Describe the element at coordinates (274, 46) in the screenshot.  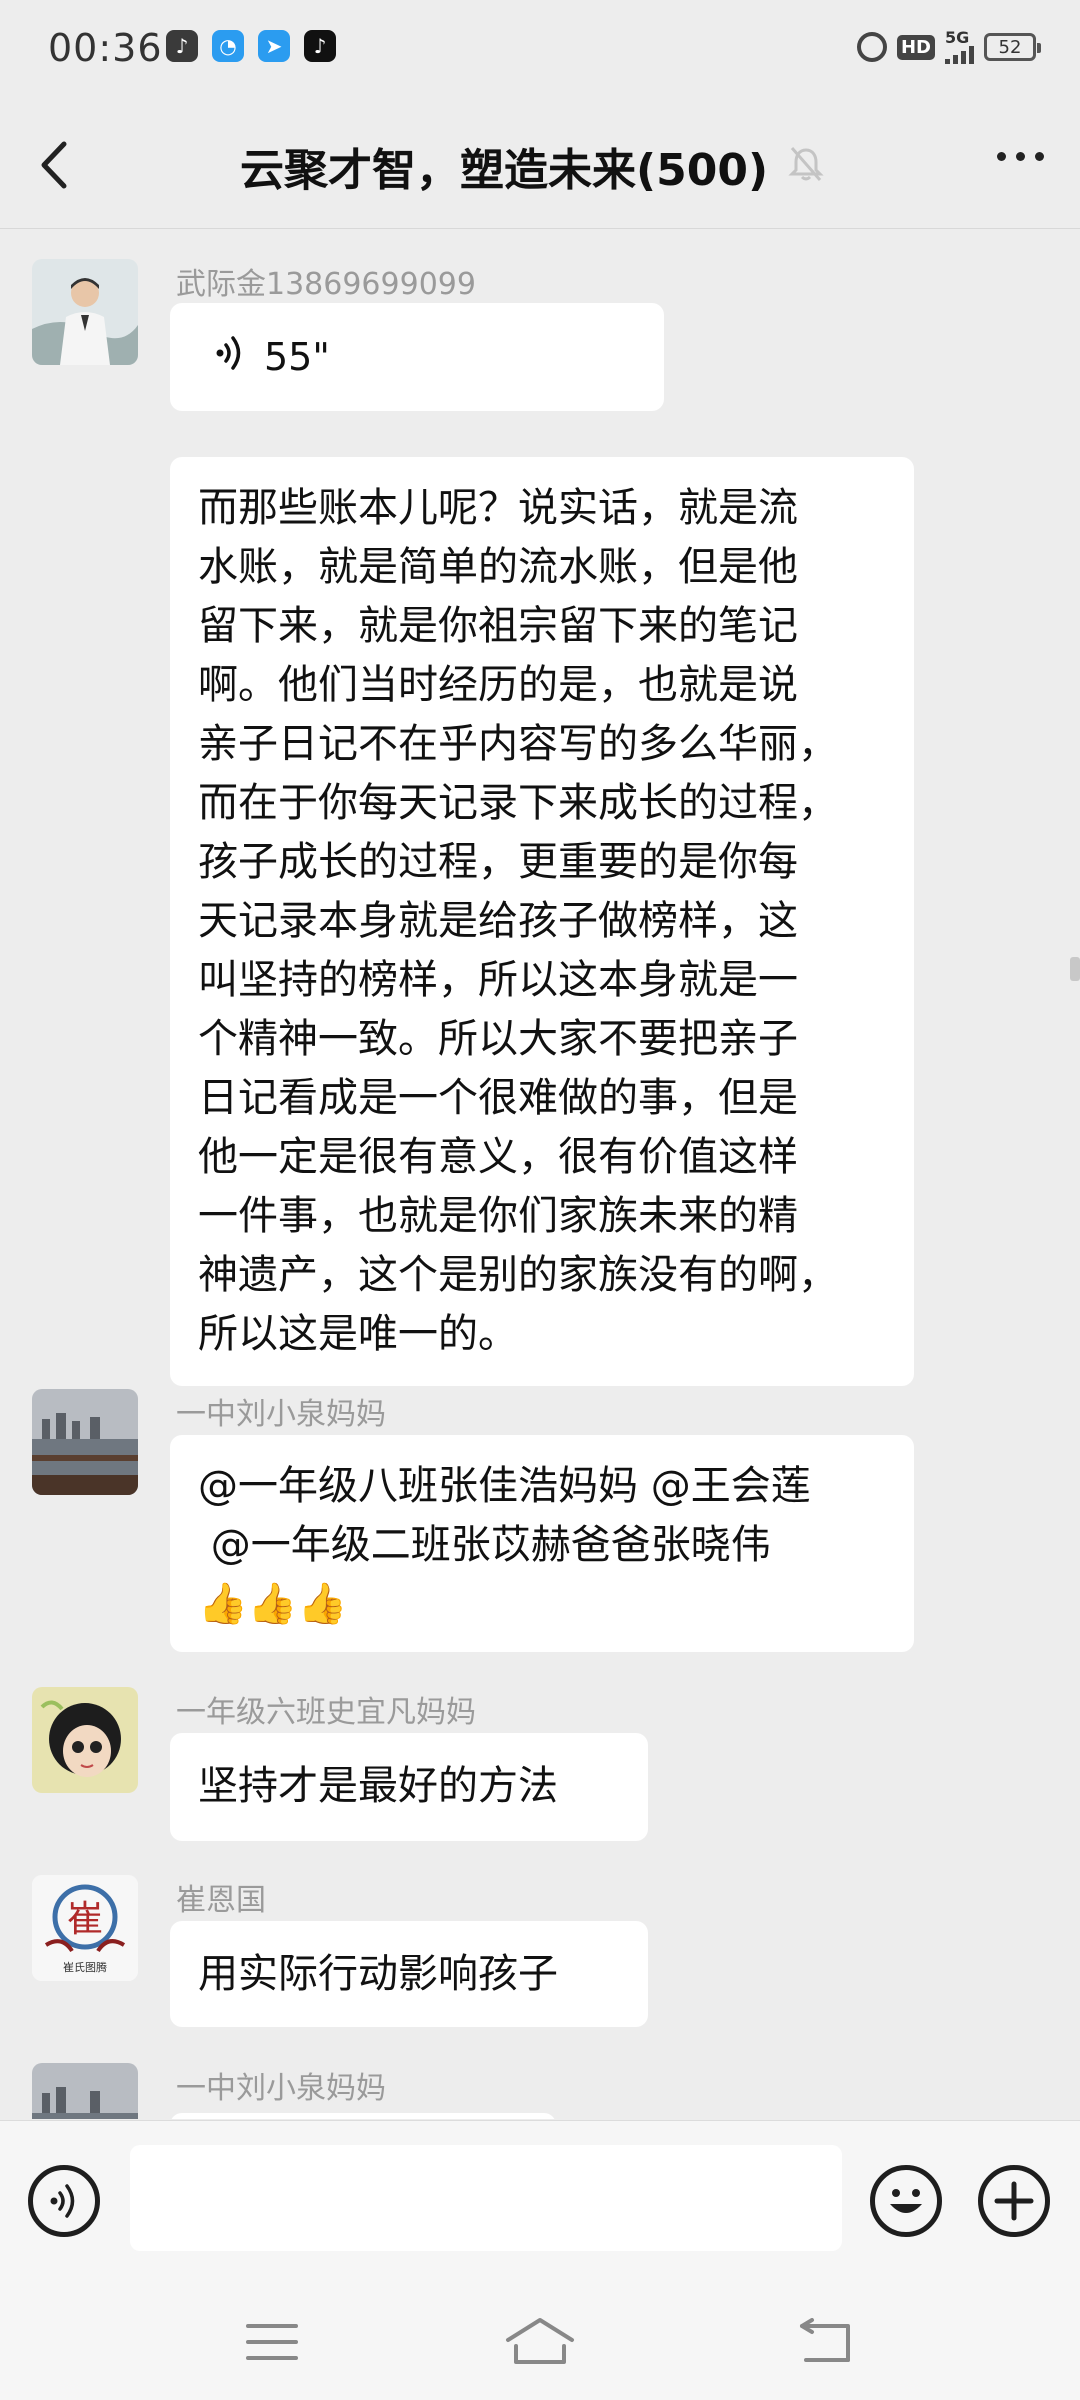
I see `mail-send-icon: ➤` at that location.